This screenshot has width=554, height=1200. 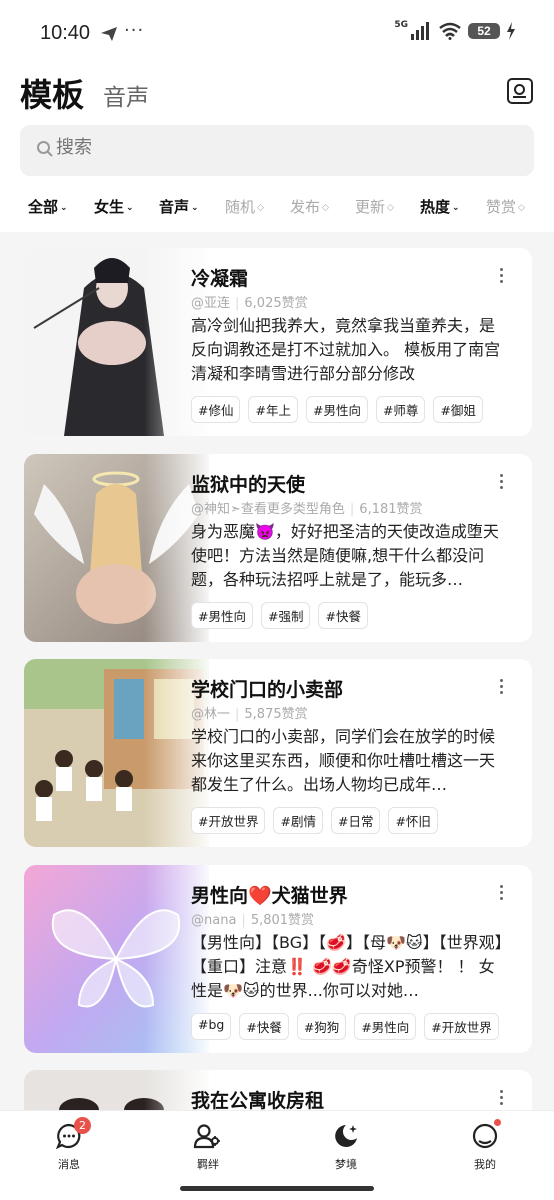 What do you see at coordinates (65, 33) in the screenshot?
I see `status-time: 10:40` at bounding box center [65, 33].